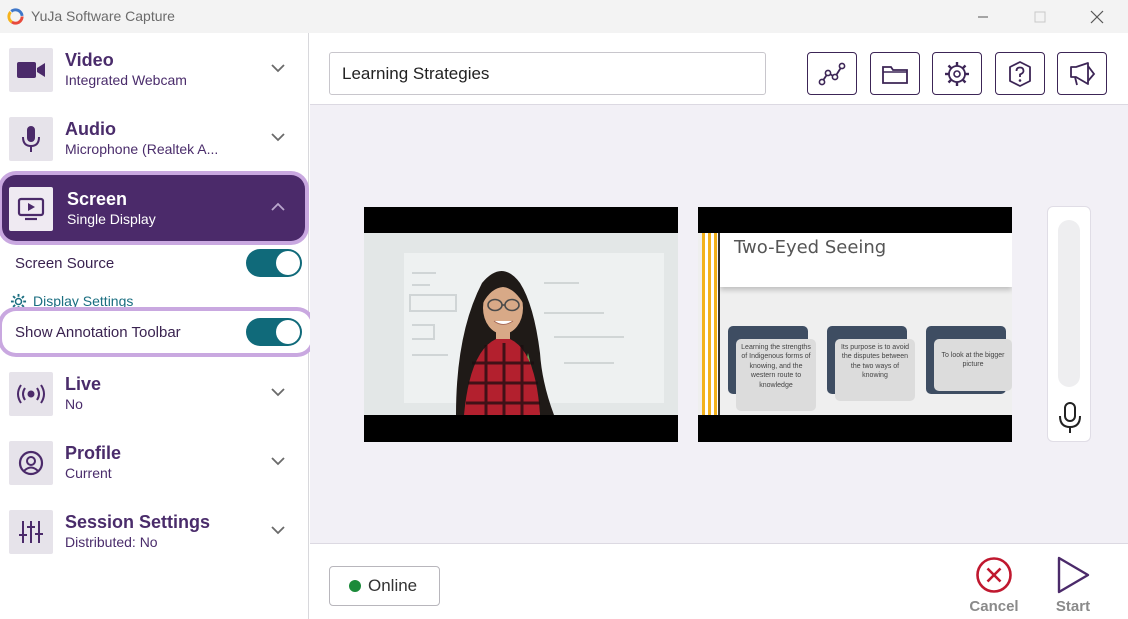  I want to click on webcam-preview, so click(521, 324).